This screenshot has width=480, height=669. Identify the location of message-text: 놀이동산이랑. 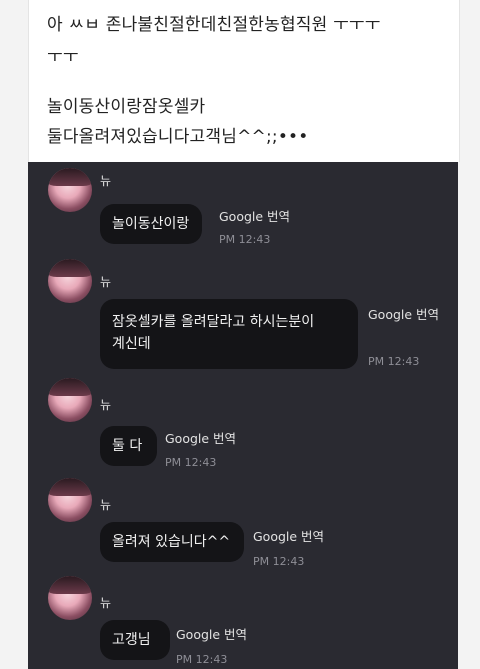
(151, 224).